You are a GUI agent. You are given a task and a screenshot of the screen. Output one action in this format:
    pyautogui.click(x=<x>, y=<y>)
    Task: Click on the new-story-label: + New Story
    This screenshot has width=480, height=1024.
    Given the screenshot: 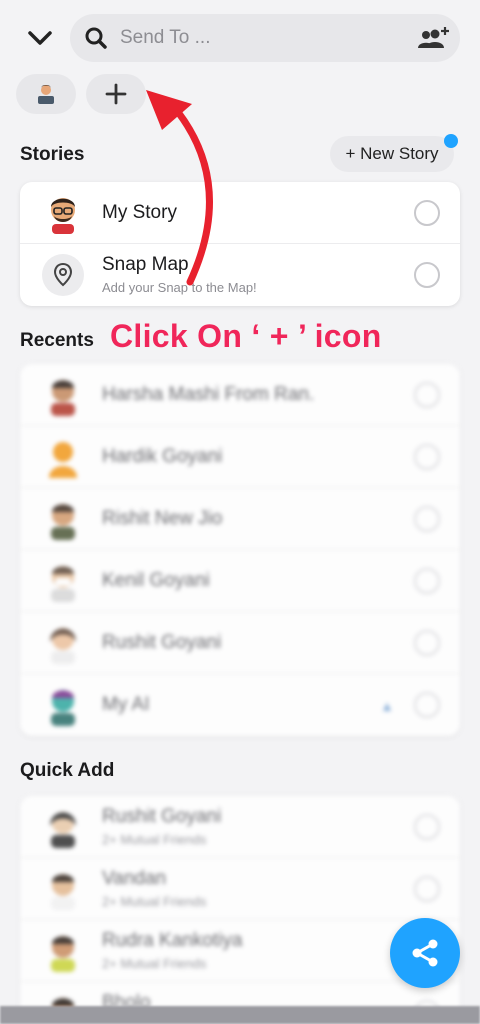 What is the action you would take?
    pyautogui.click(x=392, y=153)
    